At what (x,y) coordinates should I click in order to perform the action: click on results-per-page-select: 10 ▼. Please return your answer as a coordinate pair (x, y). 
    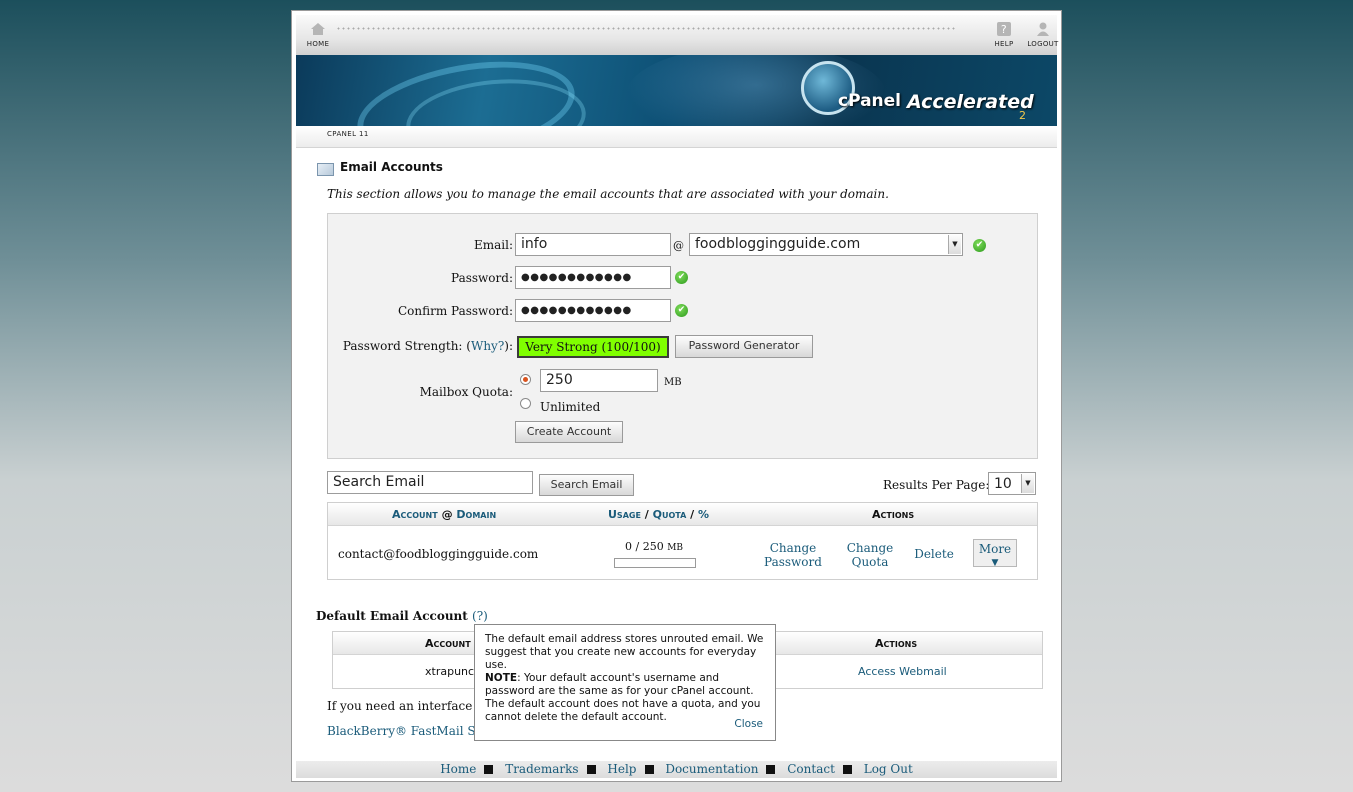
    Looking at the image, I should click on (1012, 483).